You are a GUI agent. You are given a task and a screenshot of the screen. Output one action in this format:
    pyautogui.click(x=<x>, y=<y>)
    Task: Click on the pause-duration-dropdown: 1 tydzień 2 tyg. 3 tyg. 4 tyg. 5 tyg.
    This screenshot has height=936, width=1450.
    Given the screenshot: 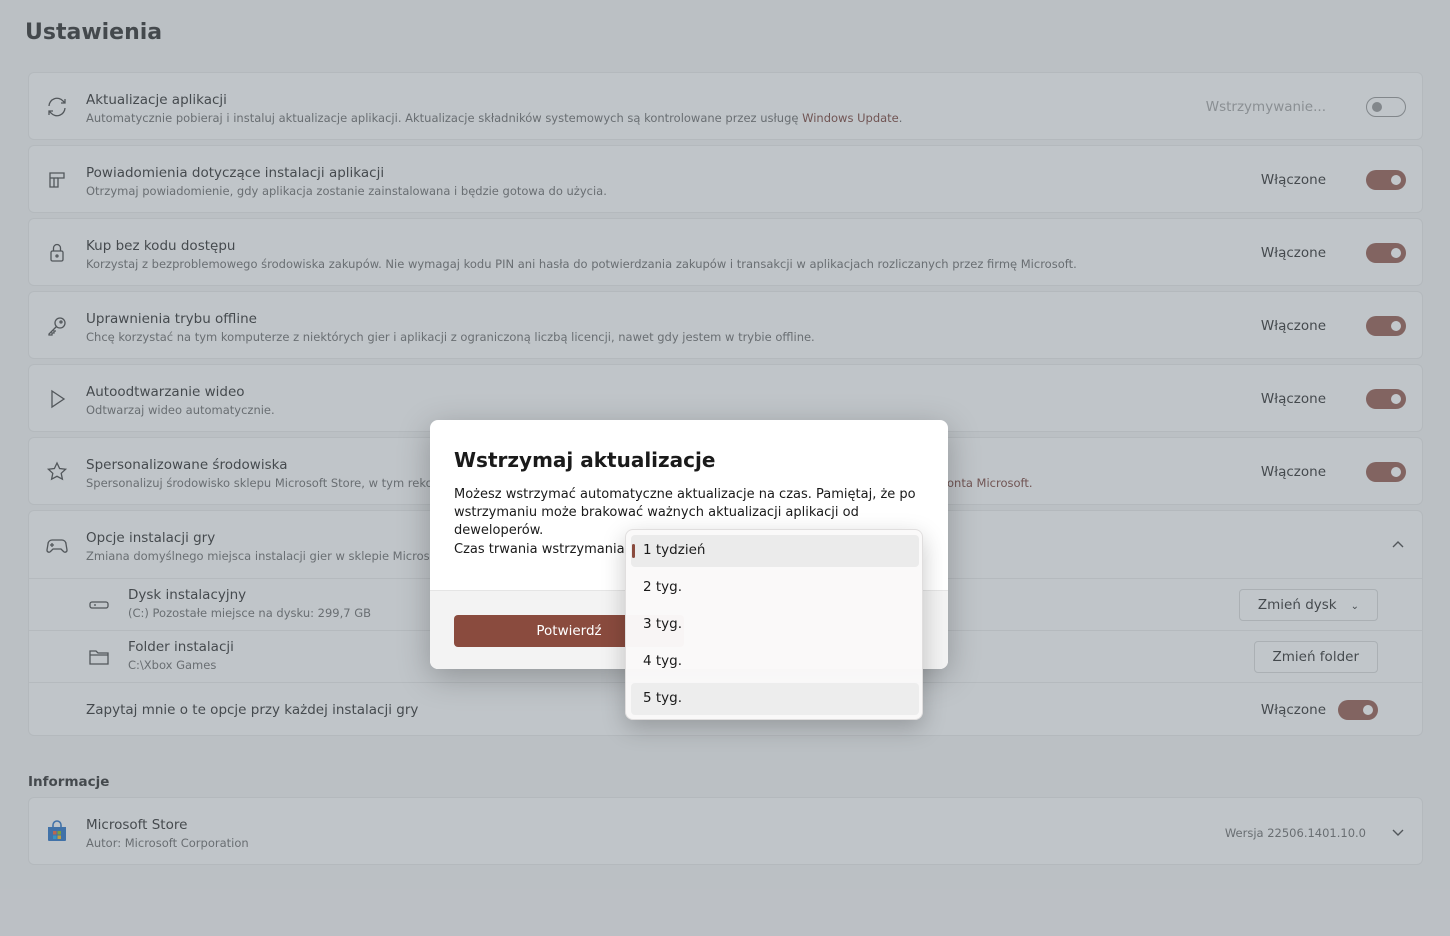 What is the action you would take?
    pyautogui.click(x=774, y=624)
    